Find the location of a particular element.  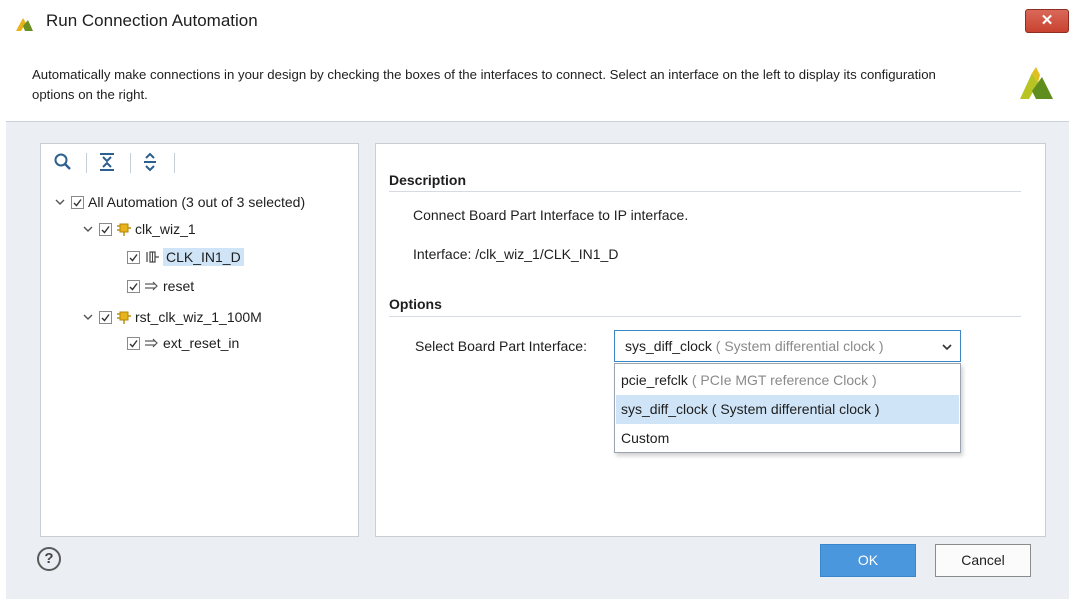

vivado-logo-icon is located at coordinates (24, 24).